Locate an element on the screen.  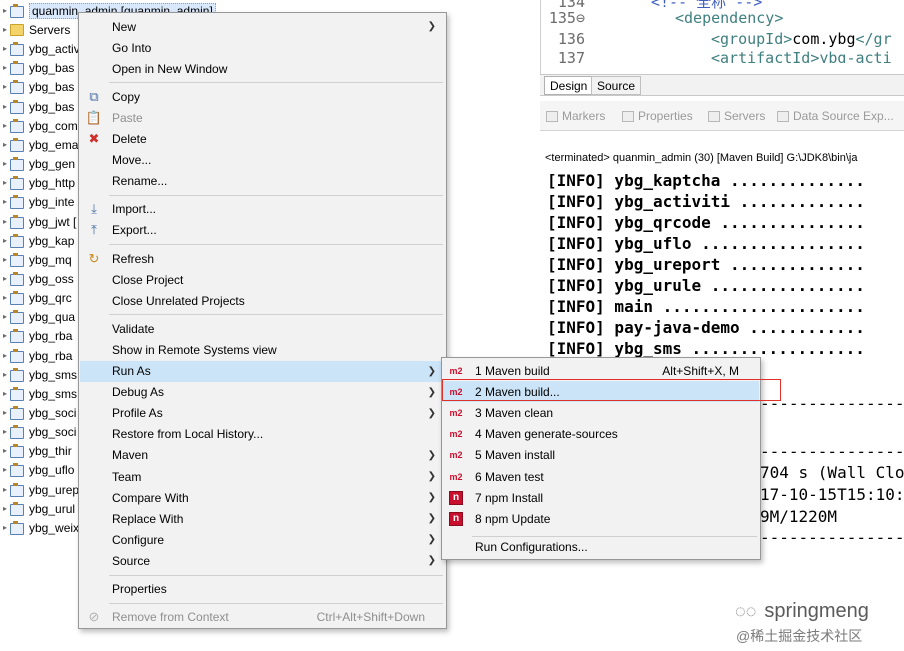
menu-item-configure: Configure ❯ is located at coordinates (262, 539).